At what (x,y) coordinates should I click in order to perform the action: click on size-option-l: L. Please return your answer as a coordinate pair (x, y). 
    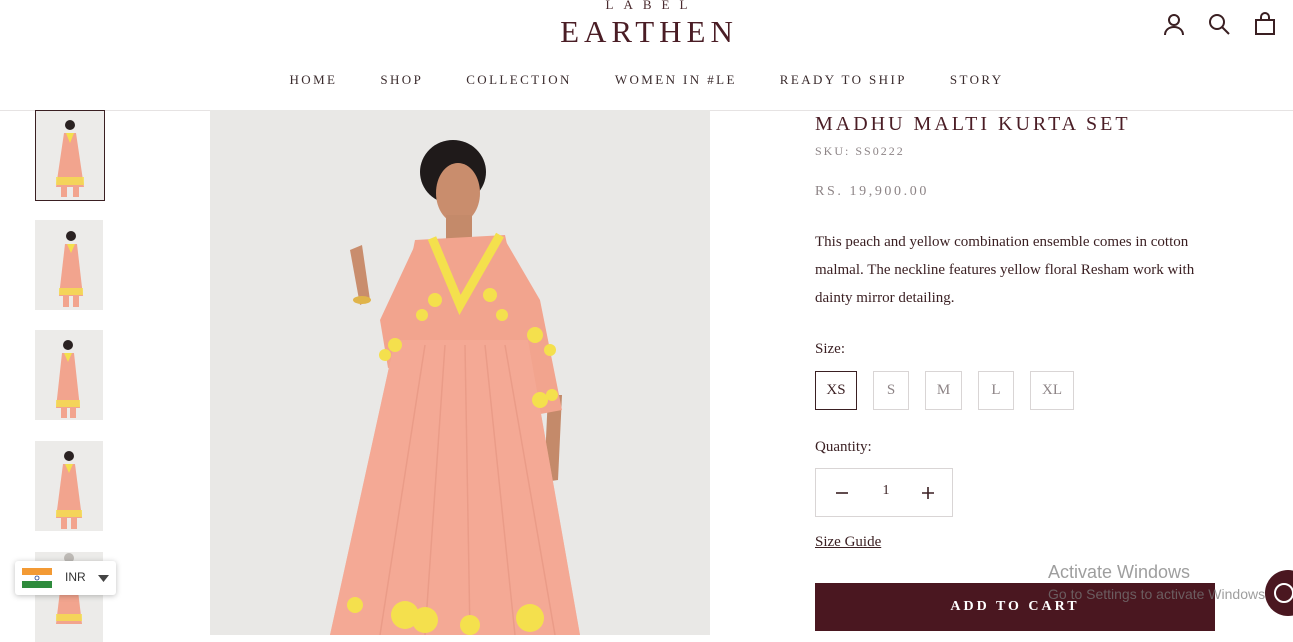
    Looking at the image, I should click on (996, 390).